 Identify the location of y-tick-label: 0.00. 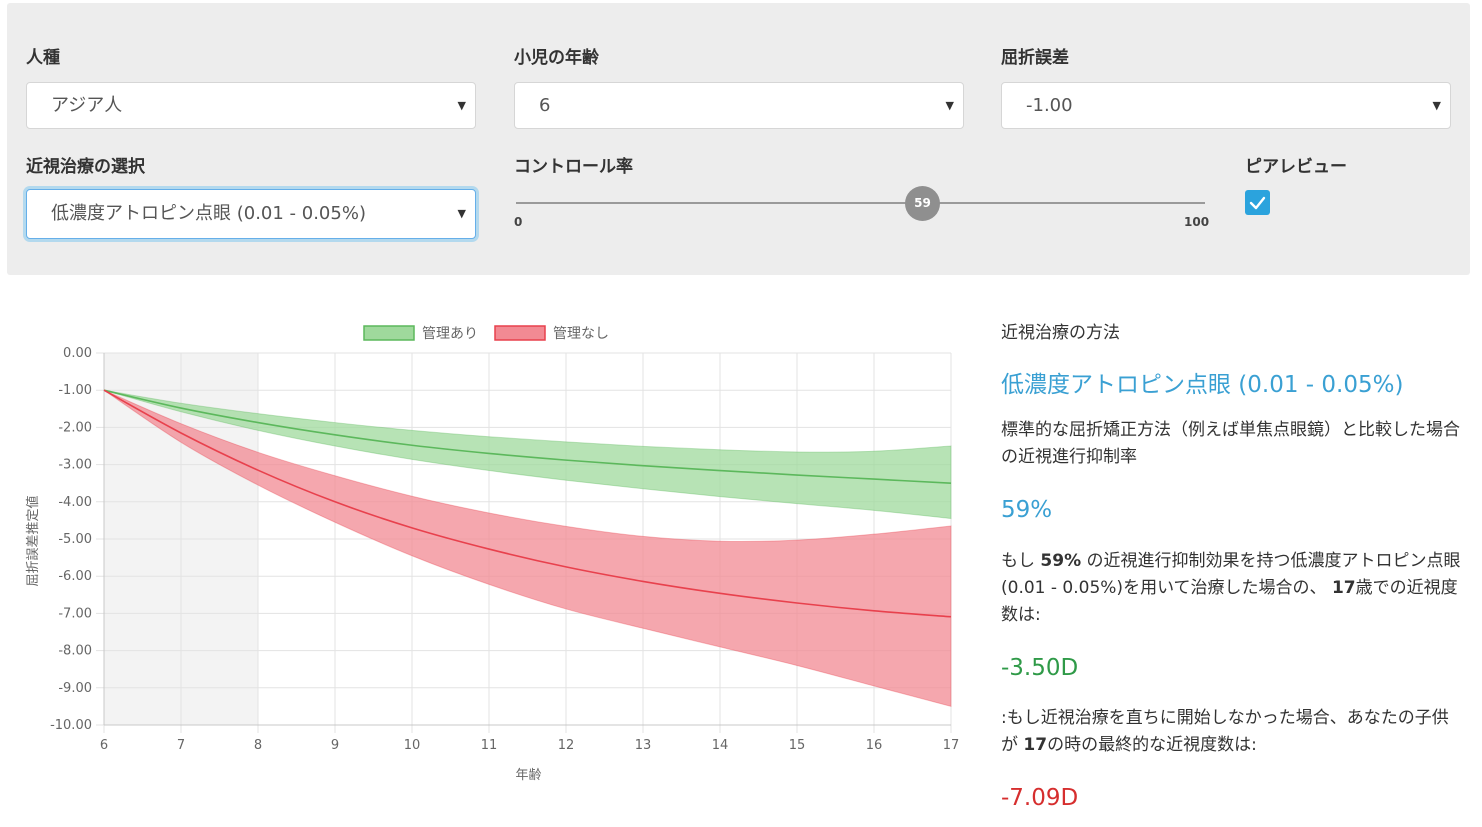
(77, 353).